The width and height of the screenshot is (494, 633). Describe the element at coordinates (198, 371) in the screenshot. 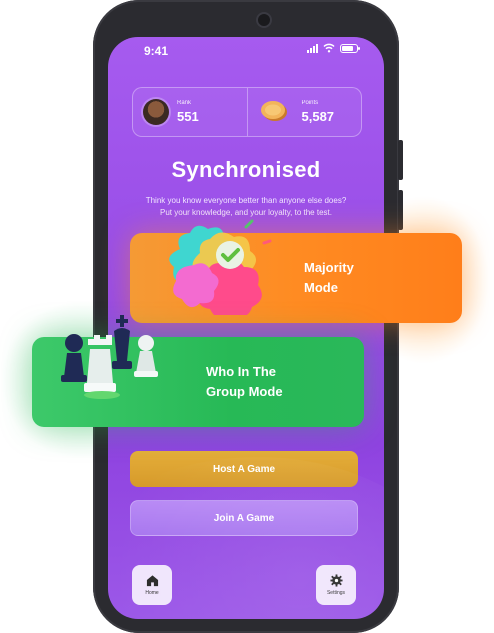

I see `who-group-mode-card: Who In The Group Mode` at that location.